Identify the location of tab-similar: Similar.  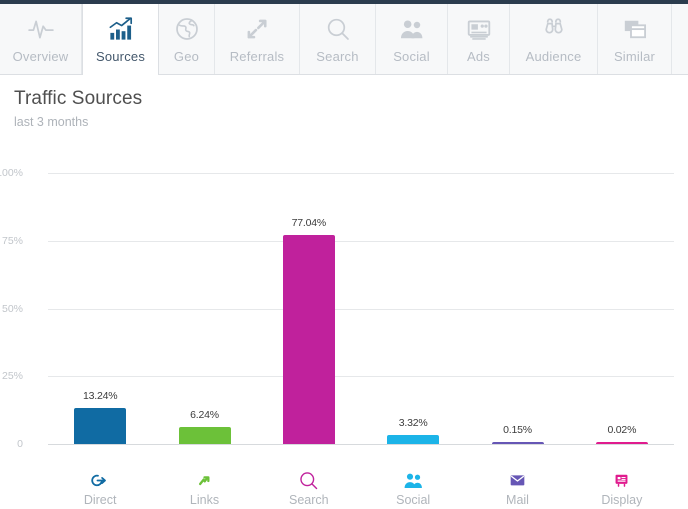
(635, 39).